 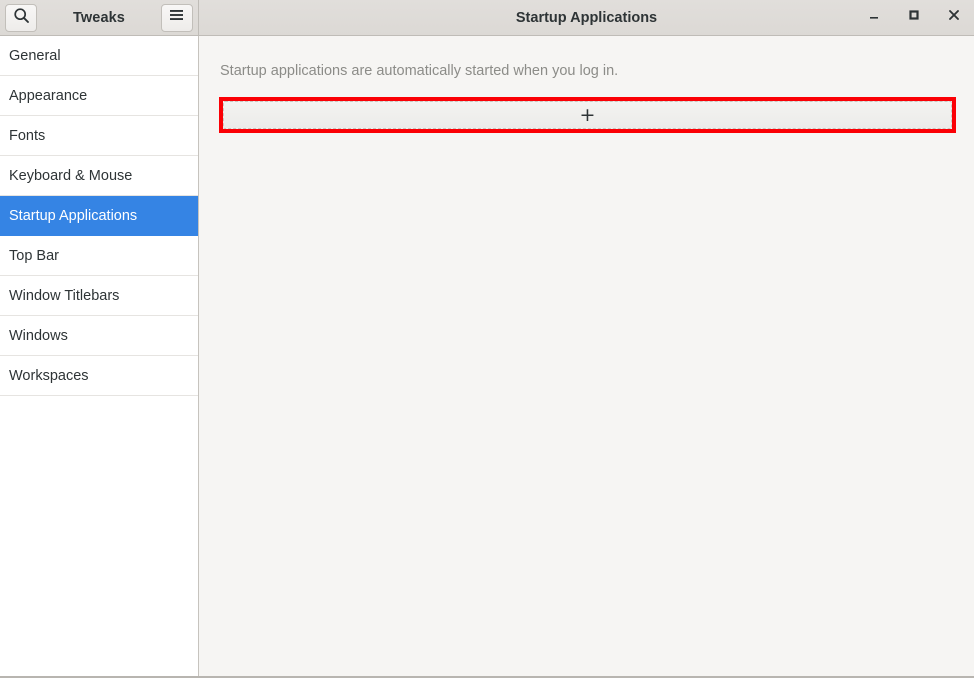 What do you see at coordinates (586, 17) in the screenshot?
I see `headerbar-right-pane: Startup Applications` at bounding box center [586, 17].